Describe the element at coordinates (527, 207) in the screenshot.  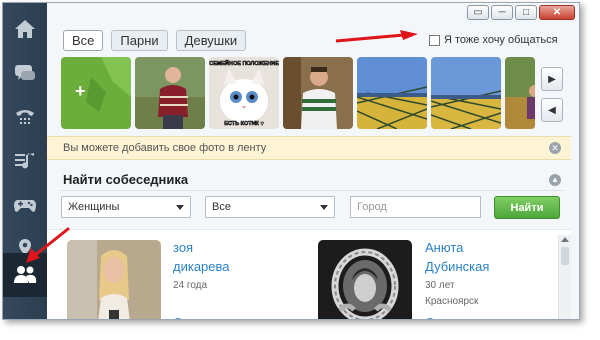
I see `find-button: Найти` at that location.